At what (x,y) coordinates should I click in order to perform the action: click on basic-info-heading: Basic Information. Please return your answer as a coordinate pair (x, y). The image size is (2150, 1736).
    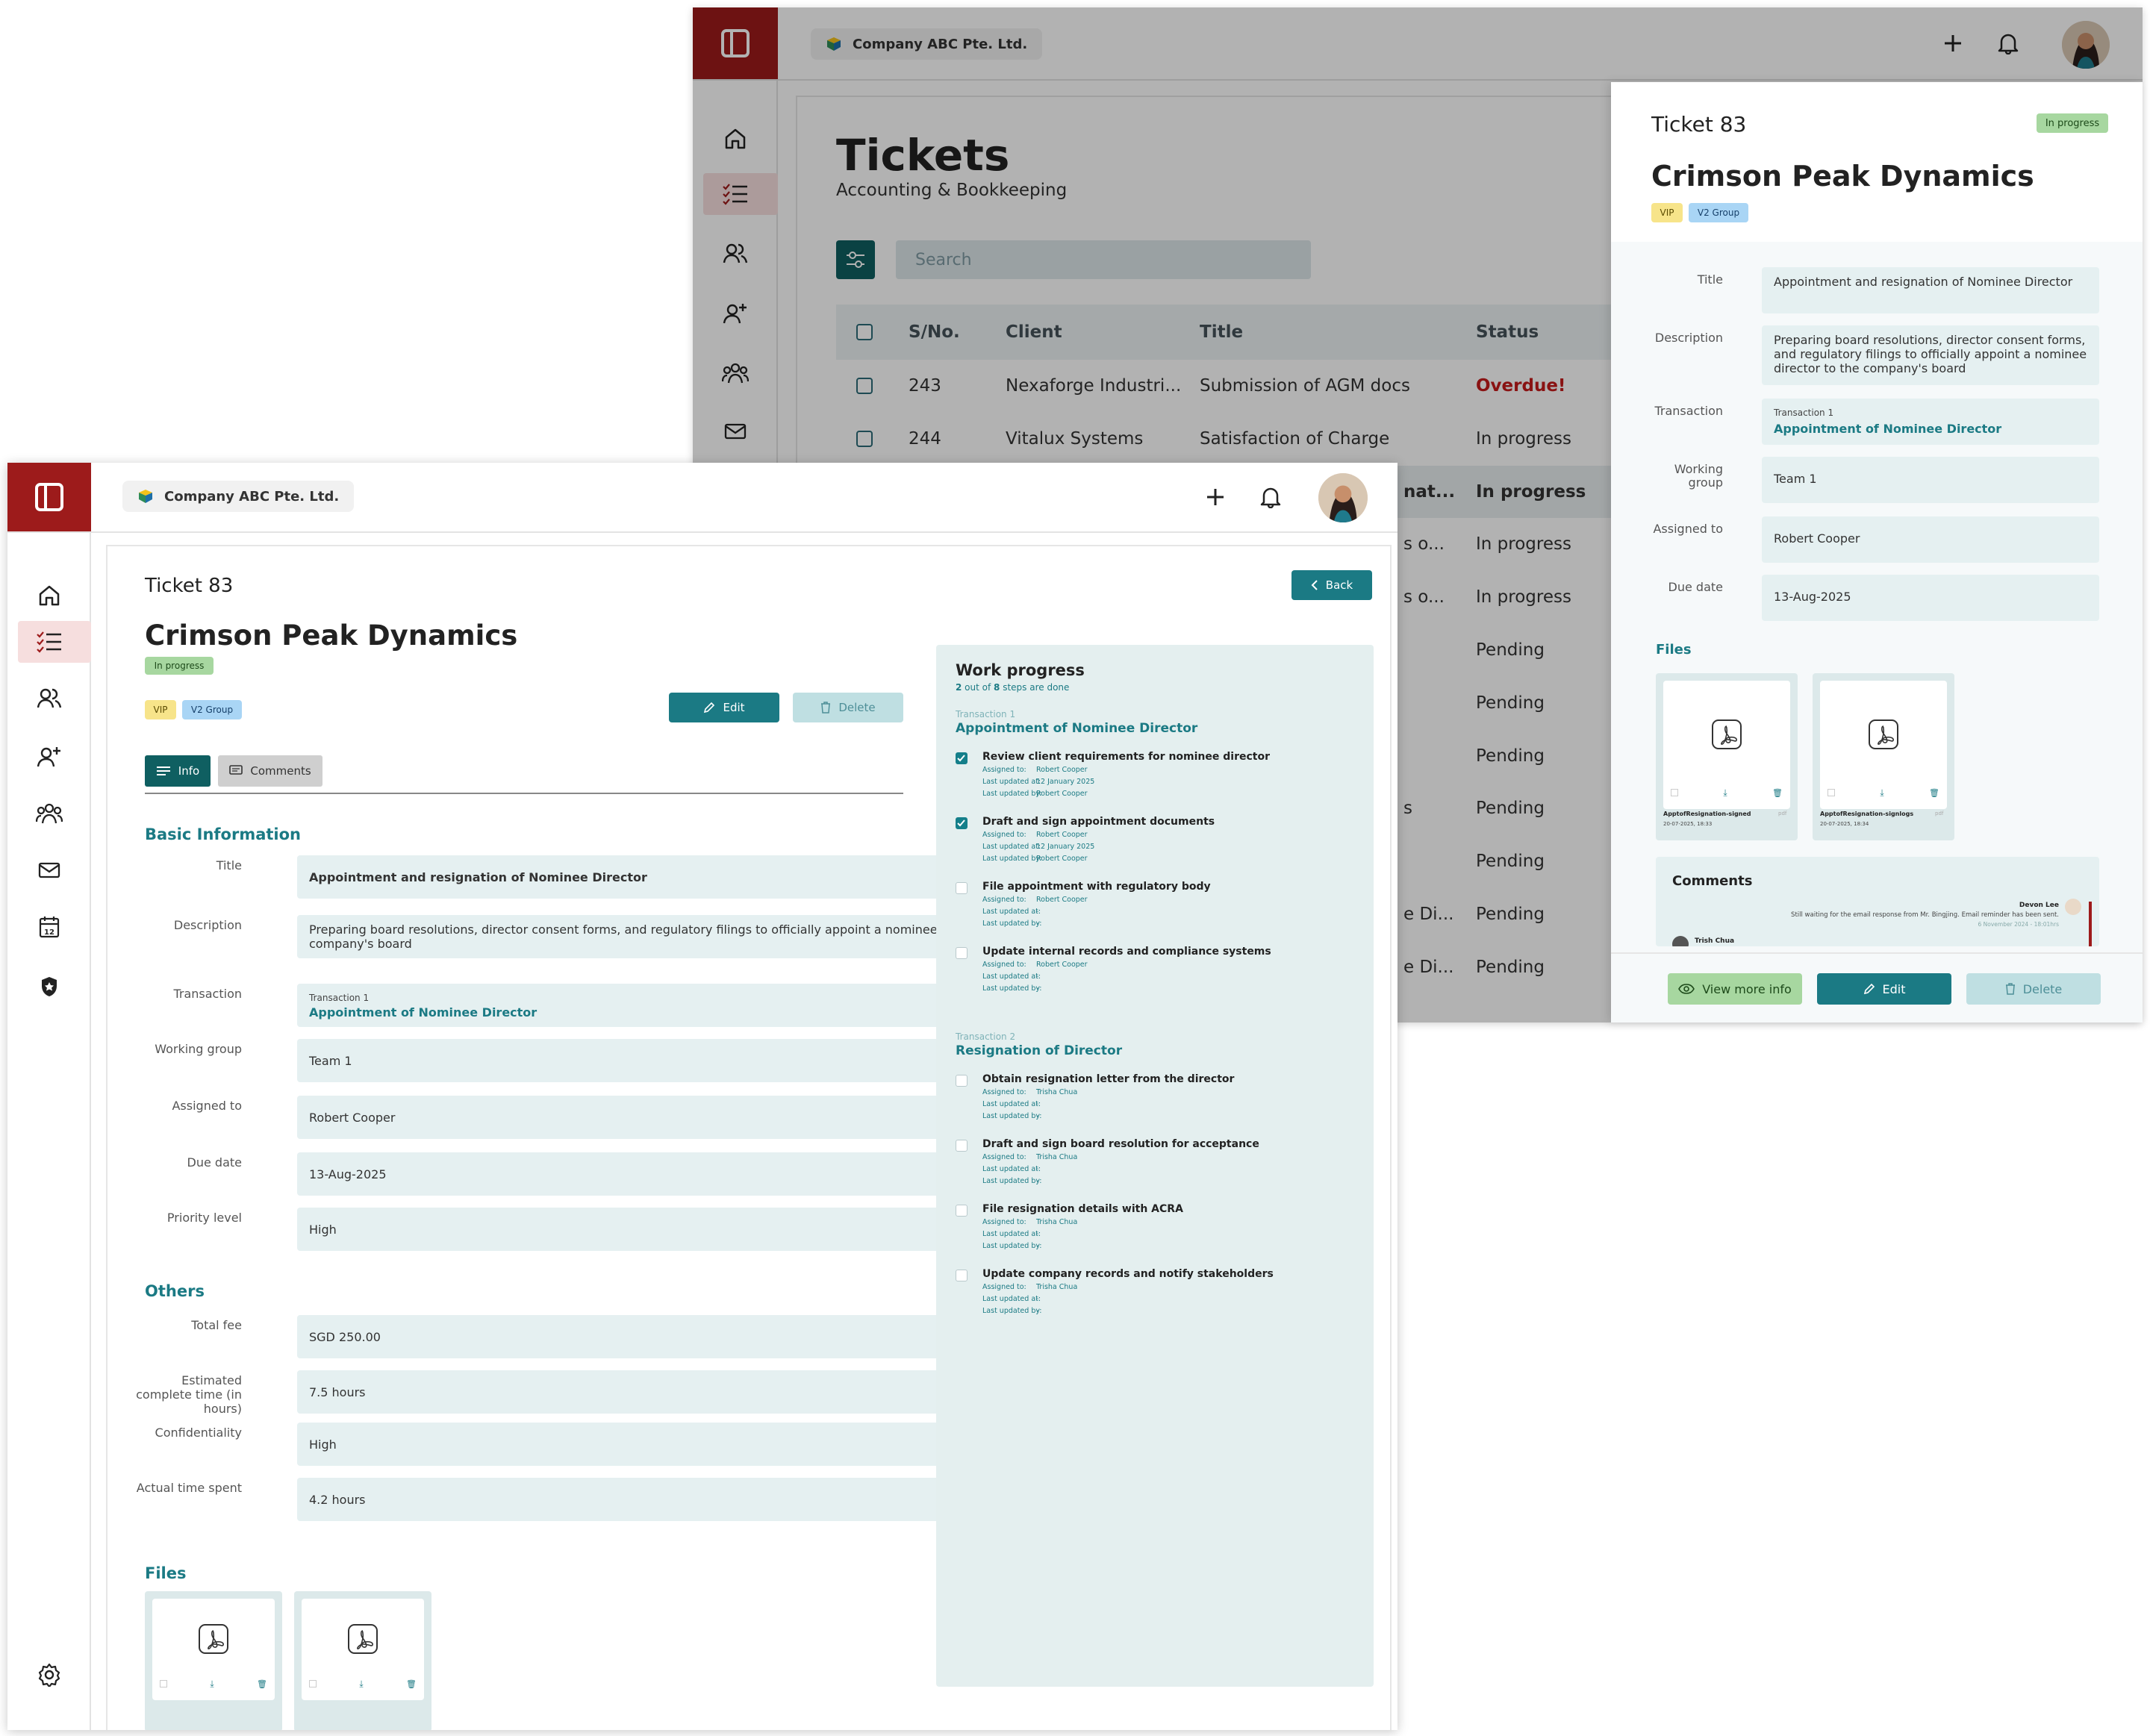
    Looking at the image, I should click on (223, 834).